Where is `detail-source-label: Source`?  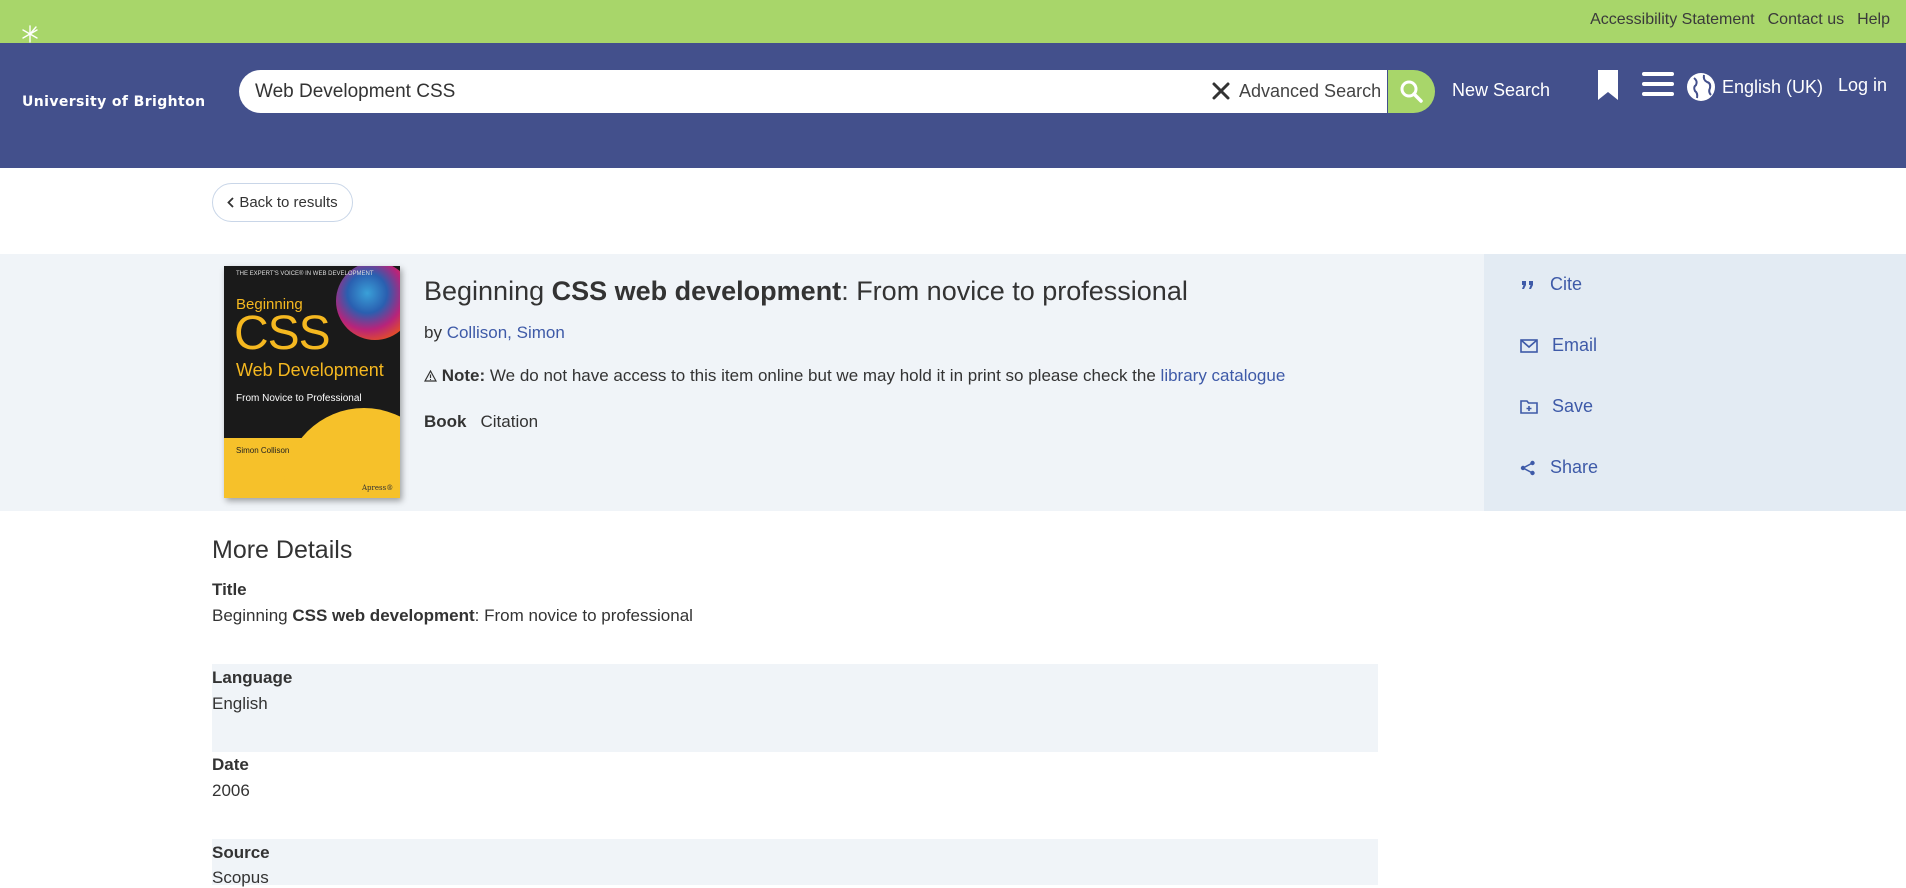
detail-source-label: Source is located at coordinates (241, 852).